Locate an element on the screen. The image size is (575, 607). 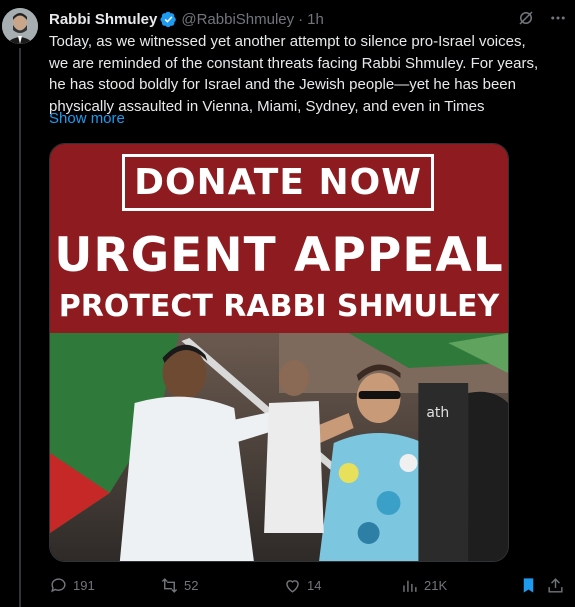
bookmark-button is located at coordinates (531, 585).